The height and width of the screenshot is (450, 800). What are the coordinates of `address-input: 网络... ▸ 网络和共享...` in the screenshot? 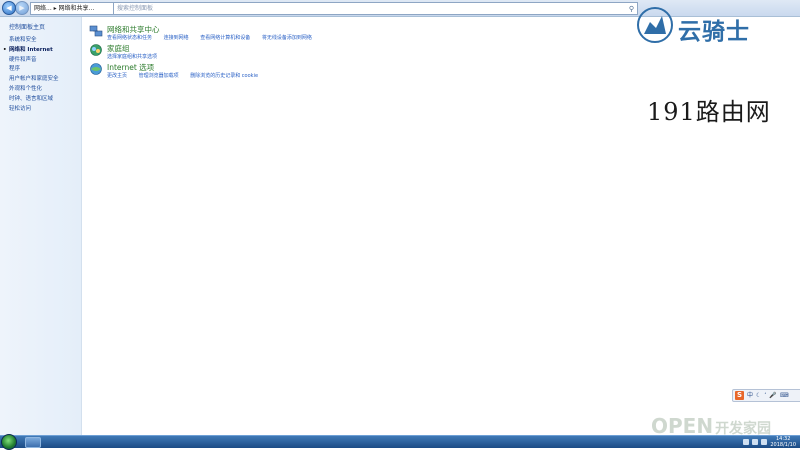 It's located at (72, 8).